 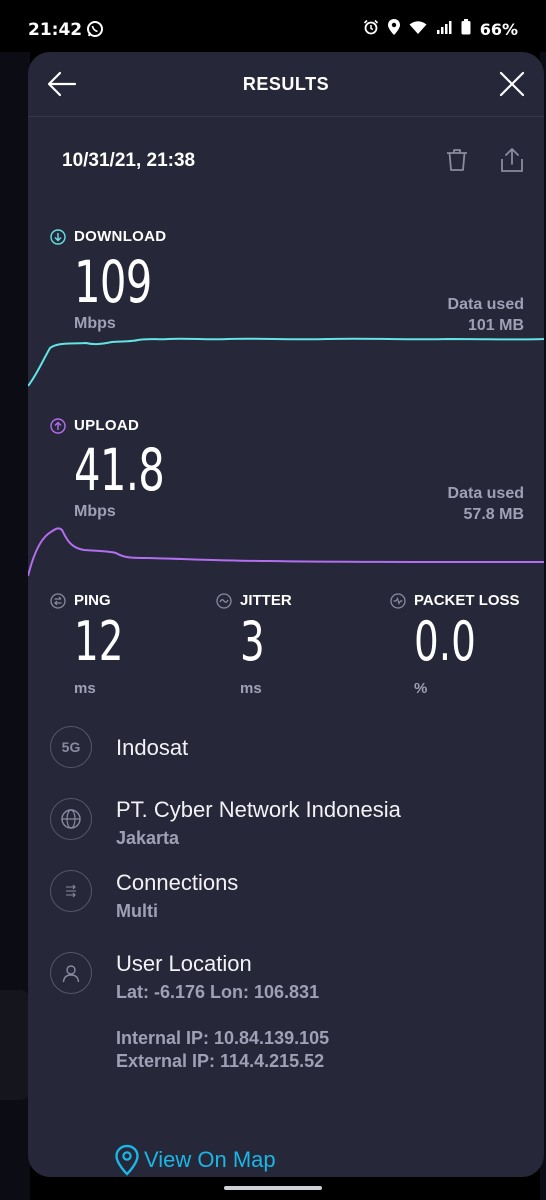 I want to click on packet-loss-label-row: PACKET LOSS, so click(x=455, y=600).